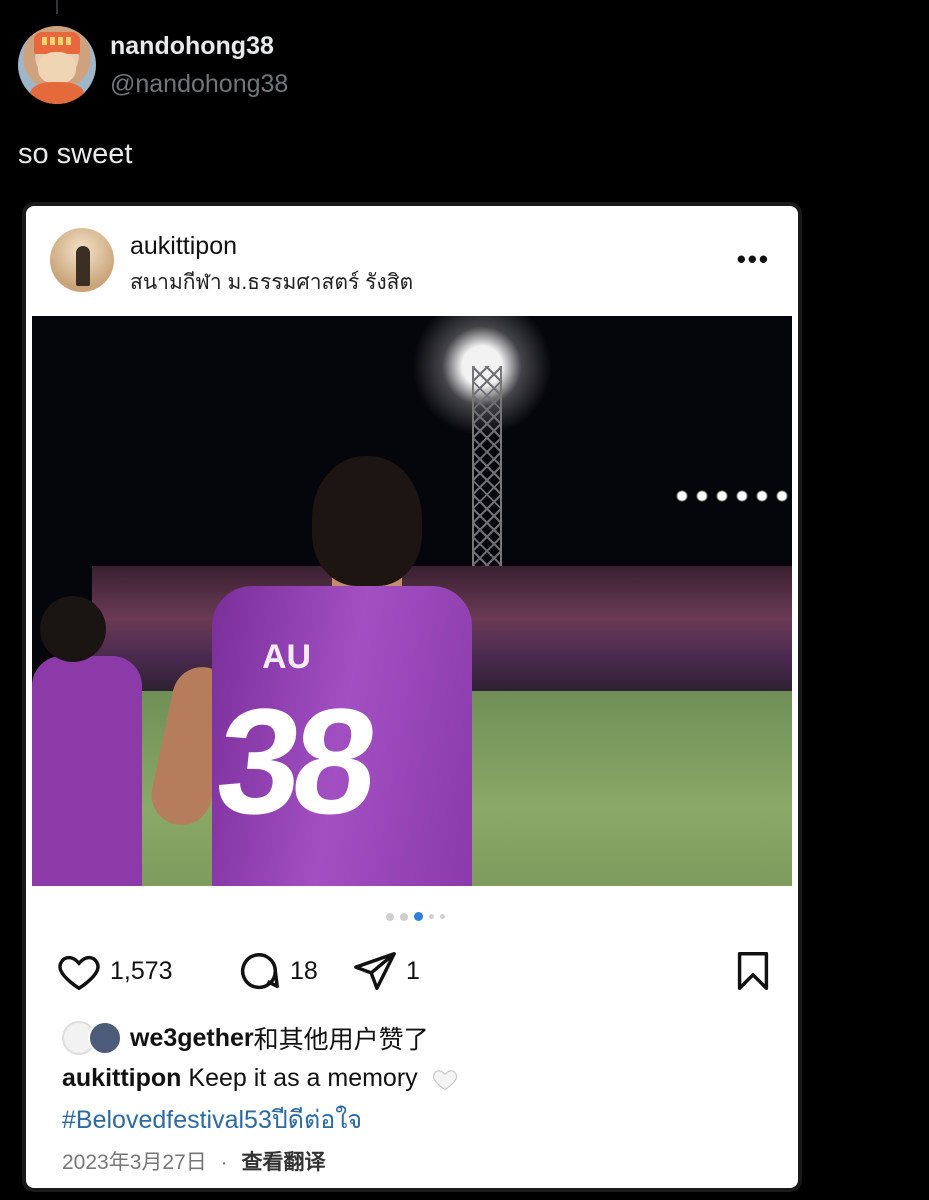 The height and width of the screenshot is (1200, 929). I want to click on carousel-indicator, so click(415, 916).